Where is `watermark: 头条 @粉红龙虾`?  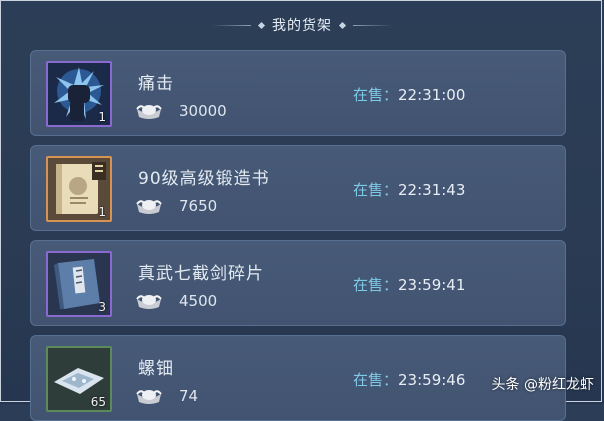
watermark: 头条 @粉红龙虾 is located at coordinates (542, 385).